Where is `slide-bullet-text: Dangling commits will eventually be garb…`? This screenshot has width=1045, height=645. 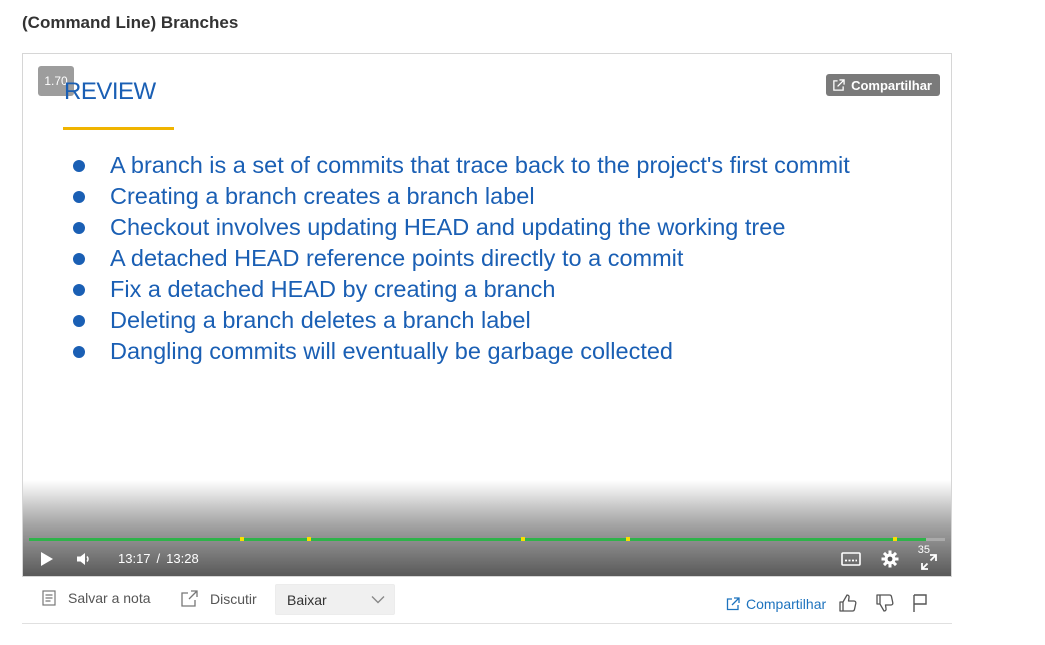
slide-bullet-text: Dangling commits will eventually be garb… is located at coordinates (391, 351).